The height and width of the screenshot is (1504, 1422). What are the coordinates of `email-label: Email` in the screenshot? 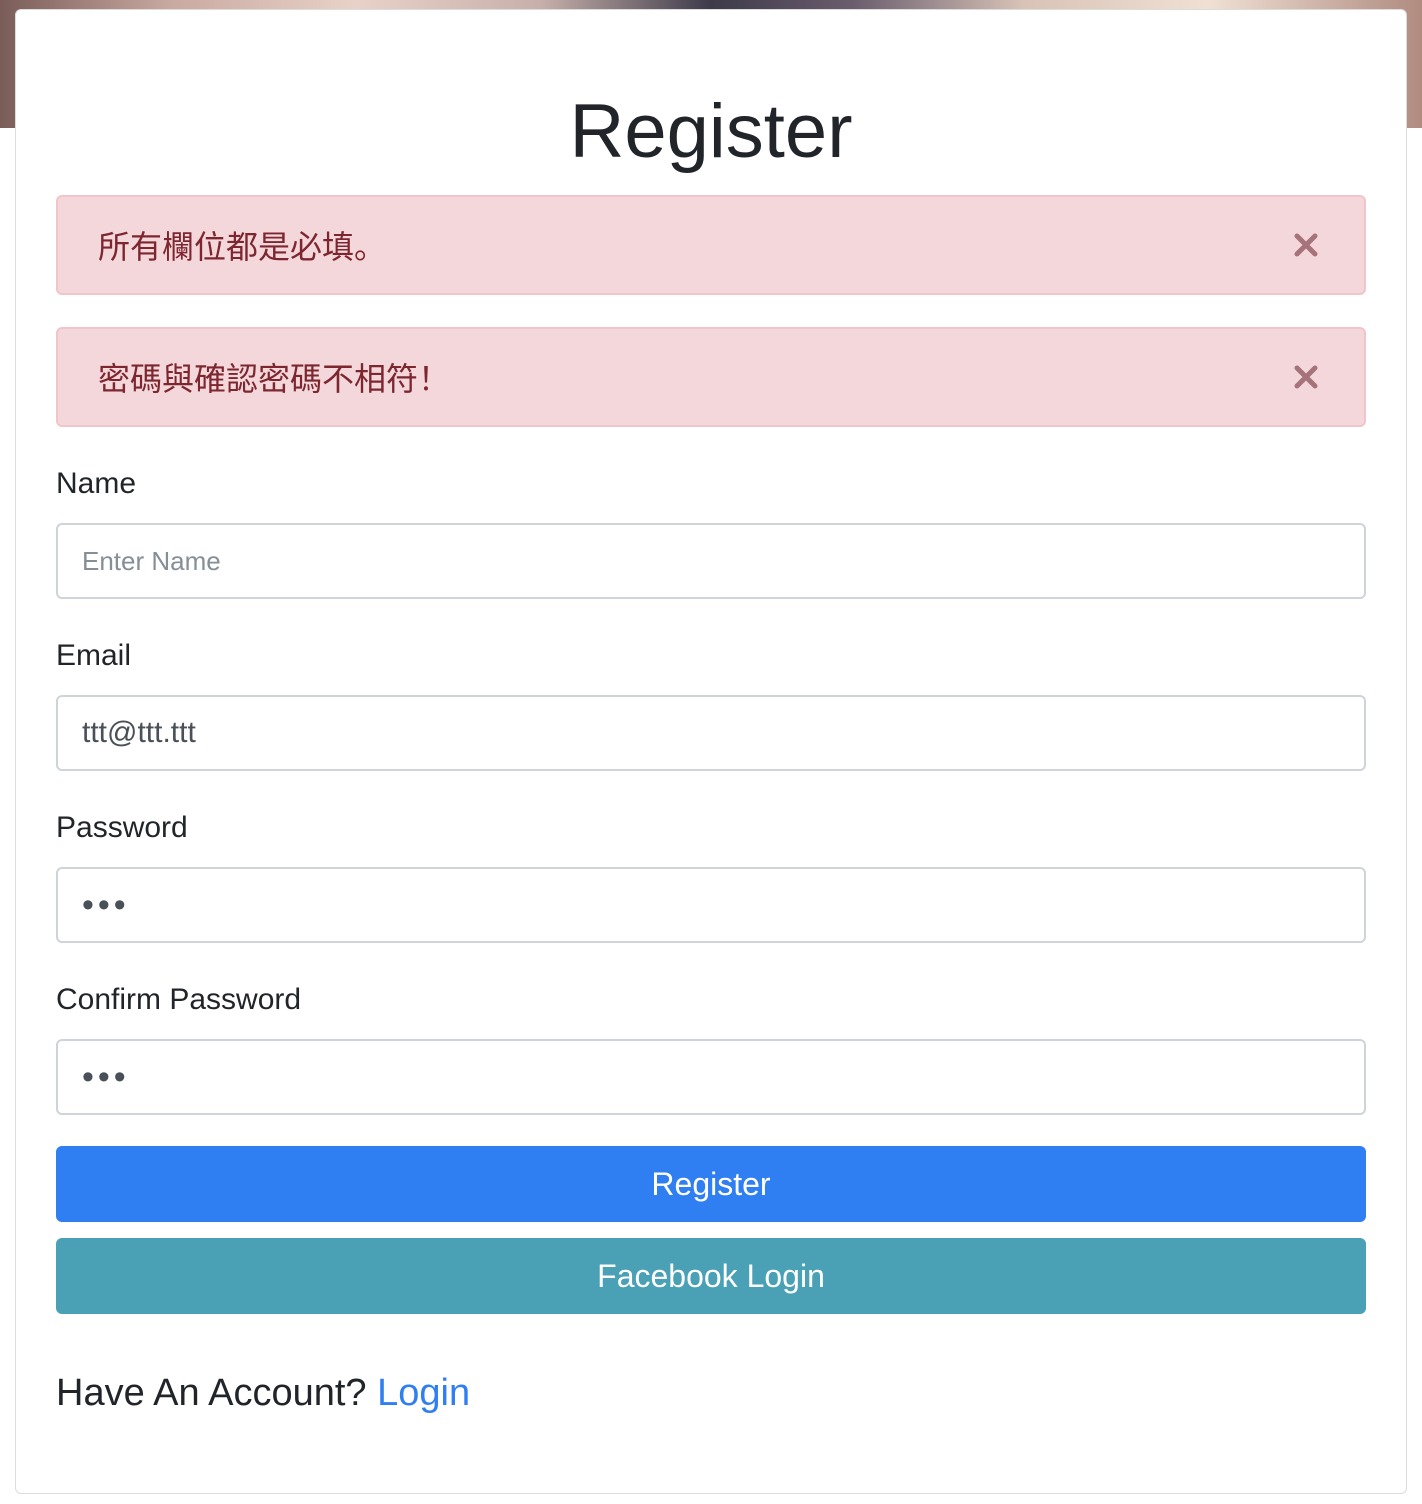 It's located at (94, 655).